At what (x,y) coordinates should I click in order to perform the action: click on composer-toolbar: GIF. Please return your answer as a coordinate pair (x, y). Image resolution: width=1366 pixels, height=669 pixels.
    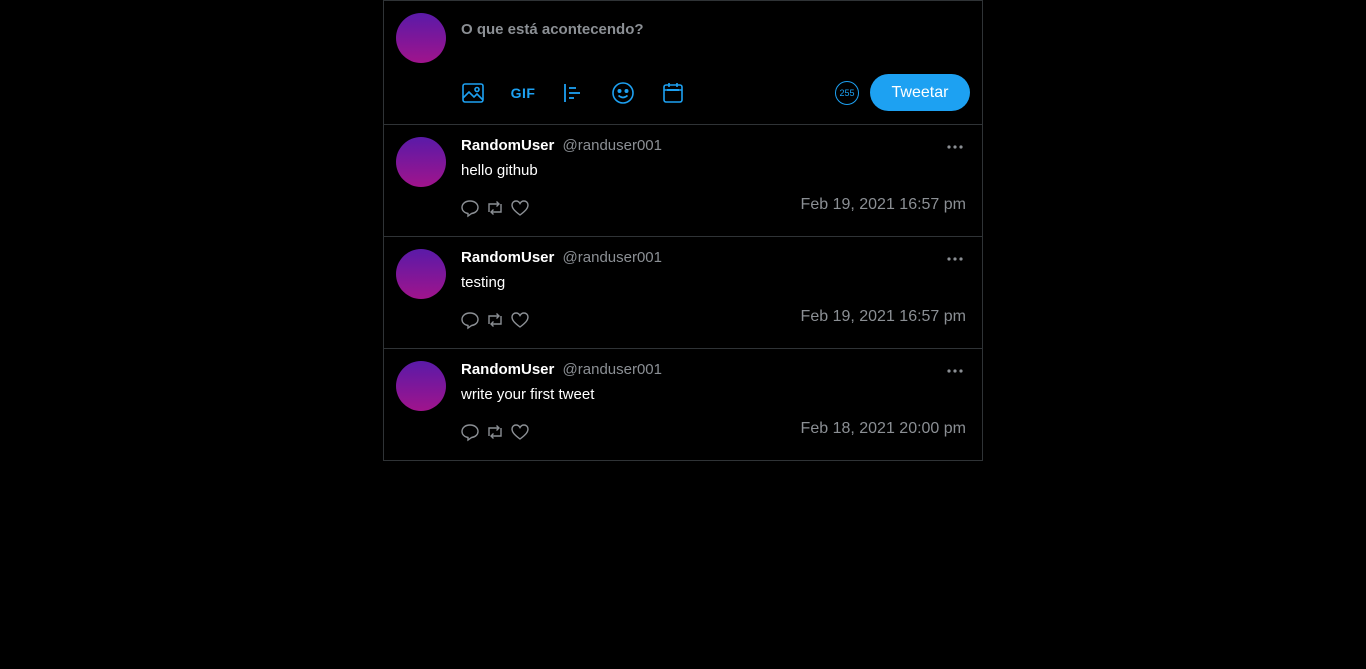
    Looking at the image, I should click on (586, 93).